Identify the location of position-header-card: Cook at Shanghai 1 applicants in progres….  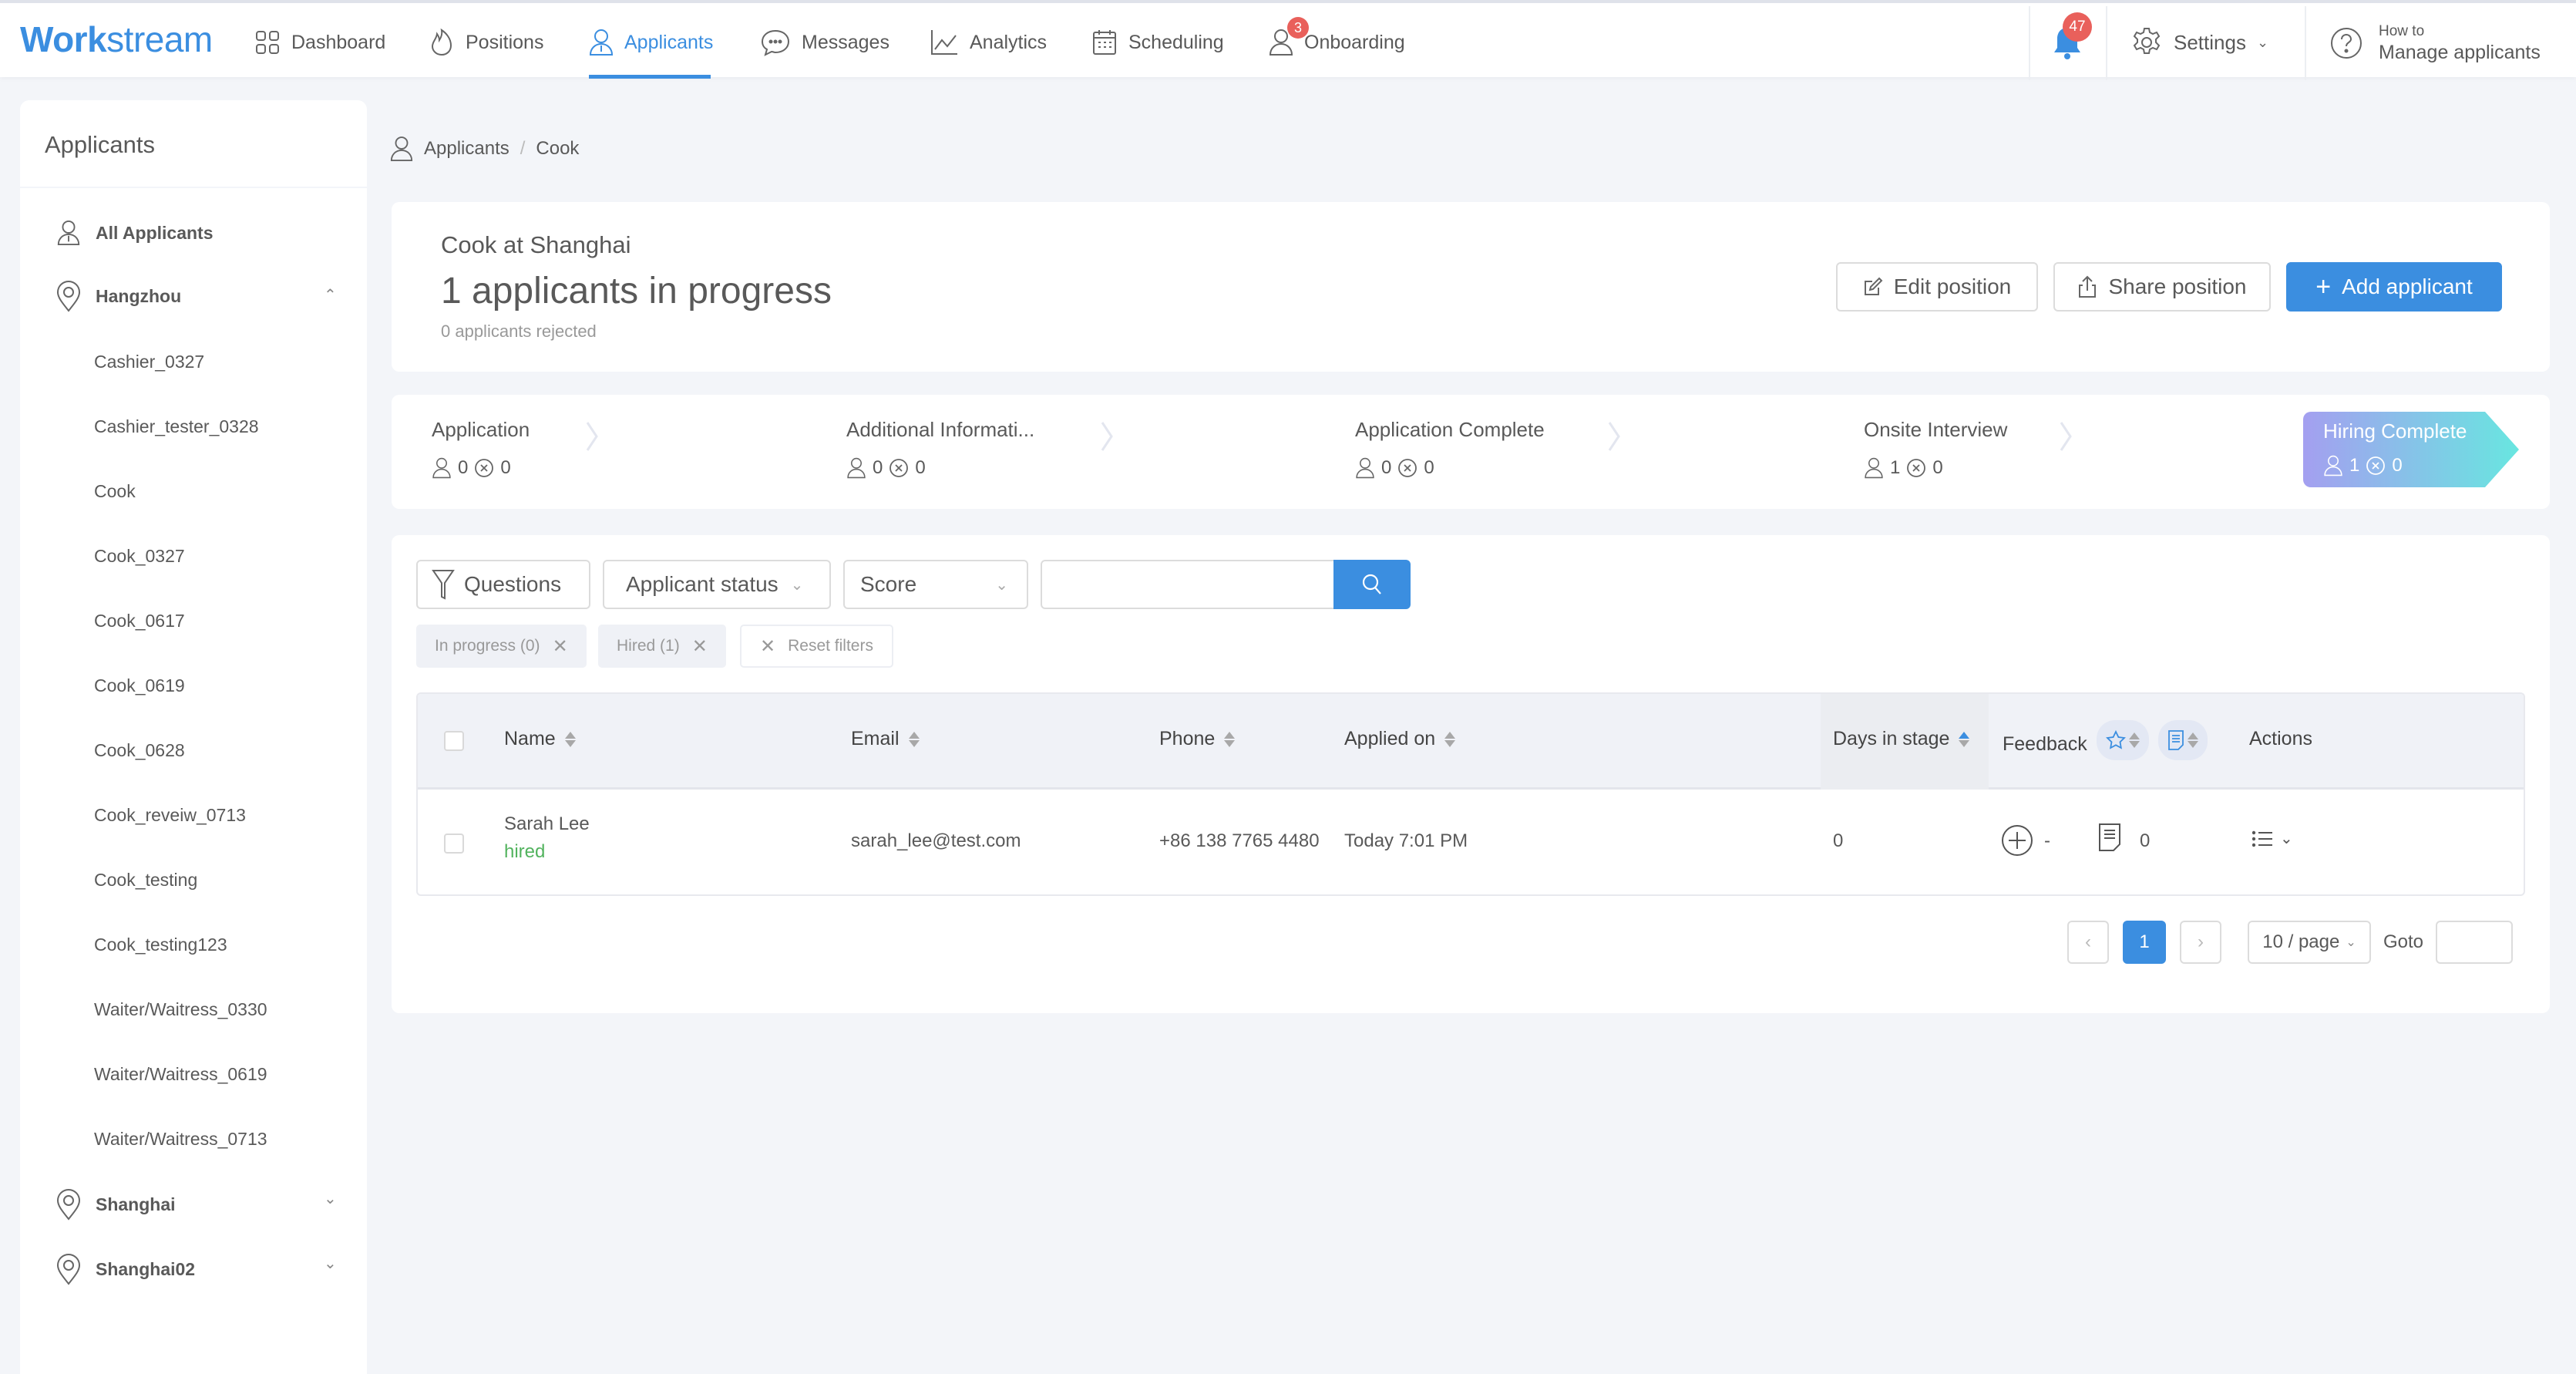
(1471, 287).